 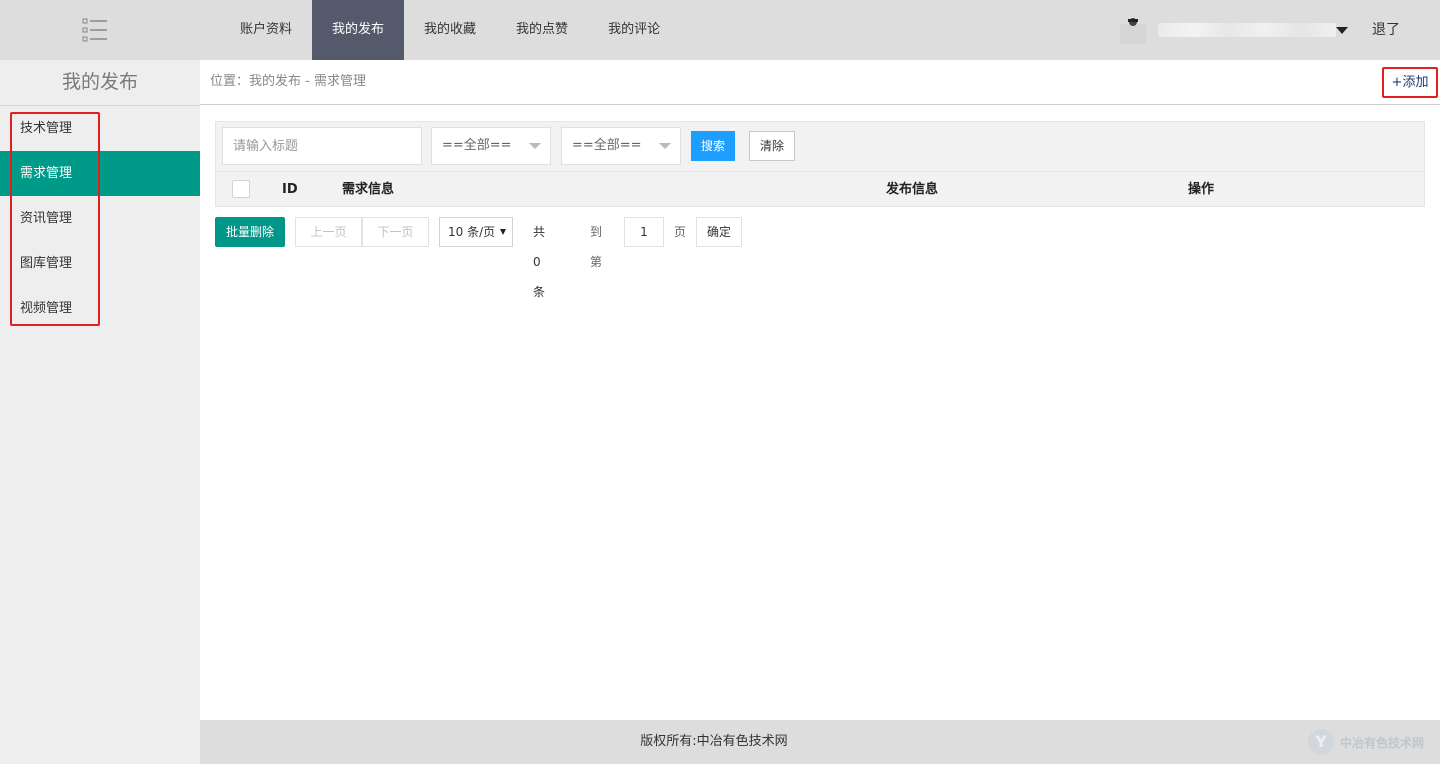 What do you see at coordinates (820, 189) in the screenshot?
I see `table-header: ID 需求信息 发布信息 操作` at bounding box center [820, 189].